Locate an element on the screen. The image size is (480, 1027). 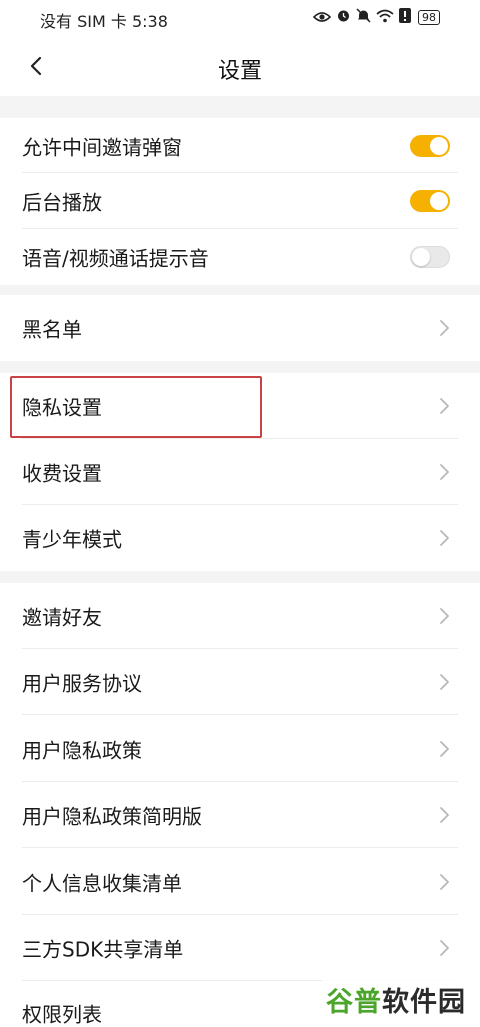
toggle-row-background-play: 后台播放 is located at coordinates (240, 201).